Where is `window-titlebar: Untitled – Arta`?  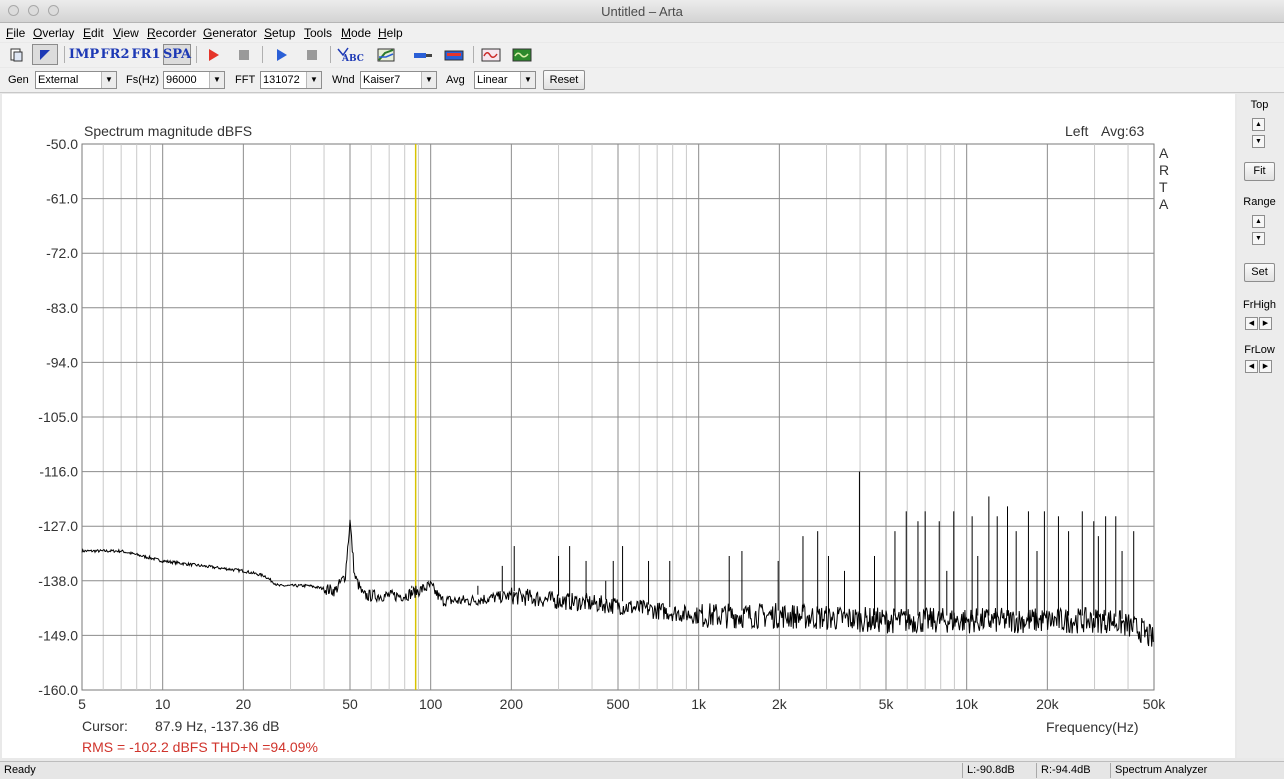 window-titlebar: Untitled – Arta is located at coordinates (642, 11).